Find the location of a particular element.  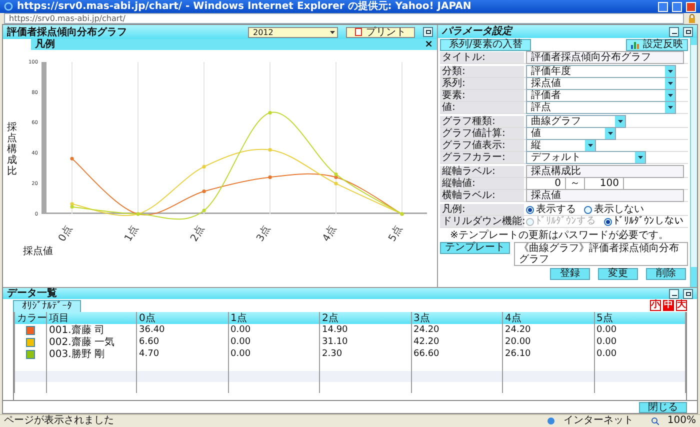

text-field: 評価者採点傾向分布グラフ is located at coordinates (605, 57).